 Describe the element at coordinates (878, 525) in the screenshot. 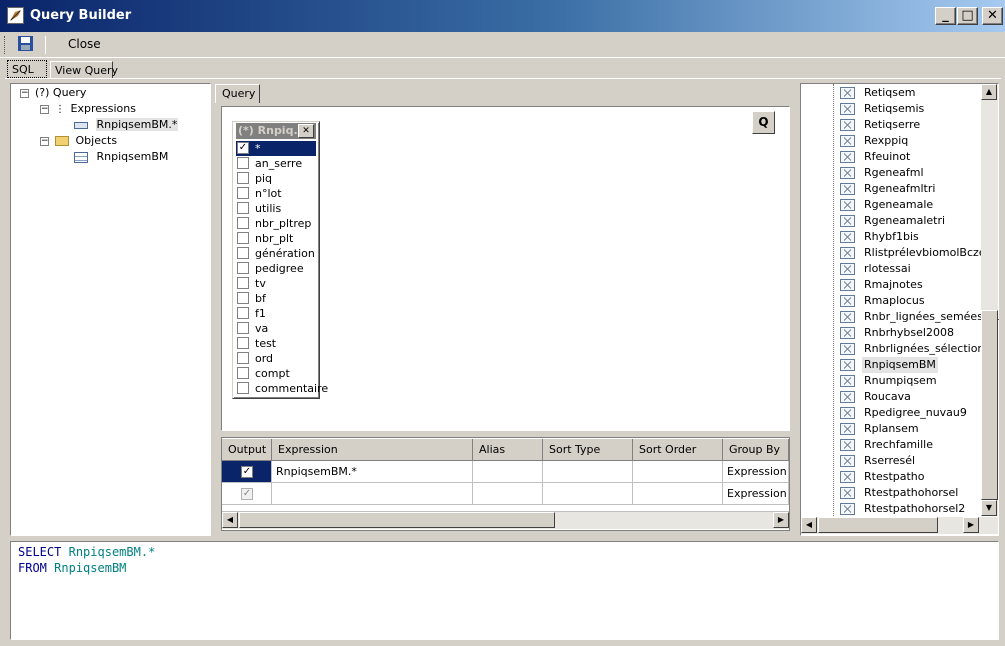

I see `objects-hscroll-thumb` at that location.